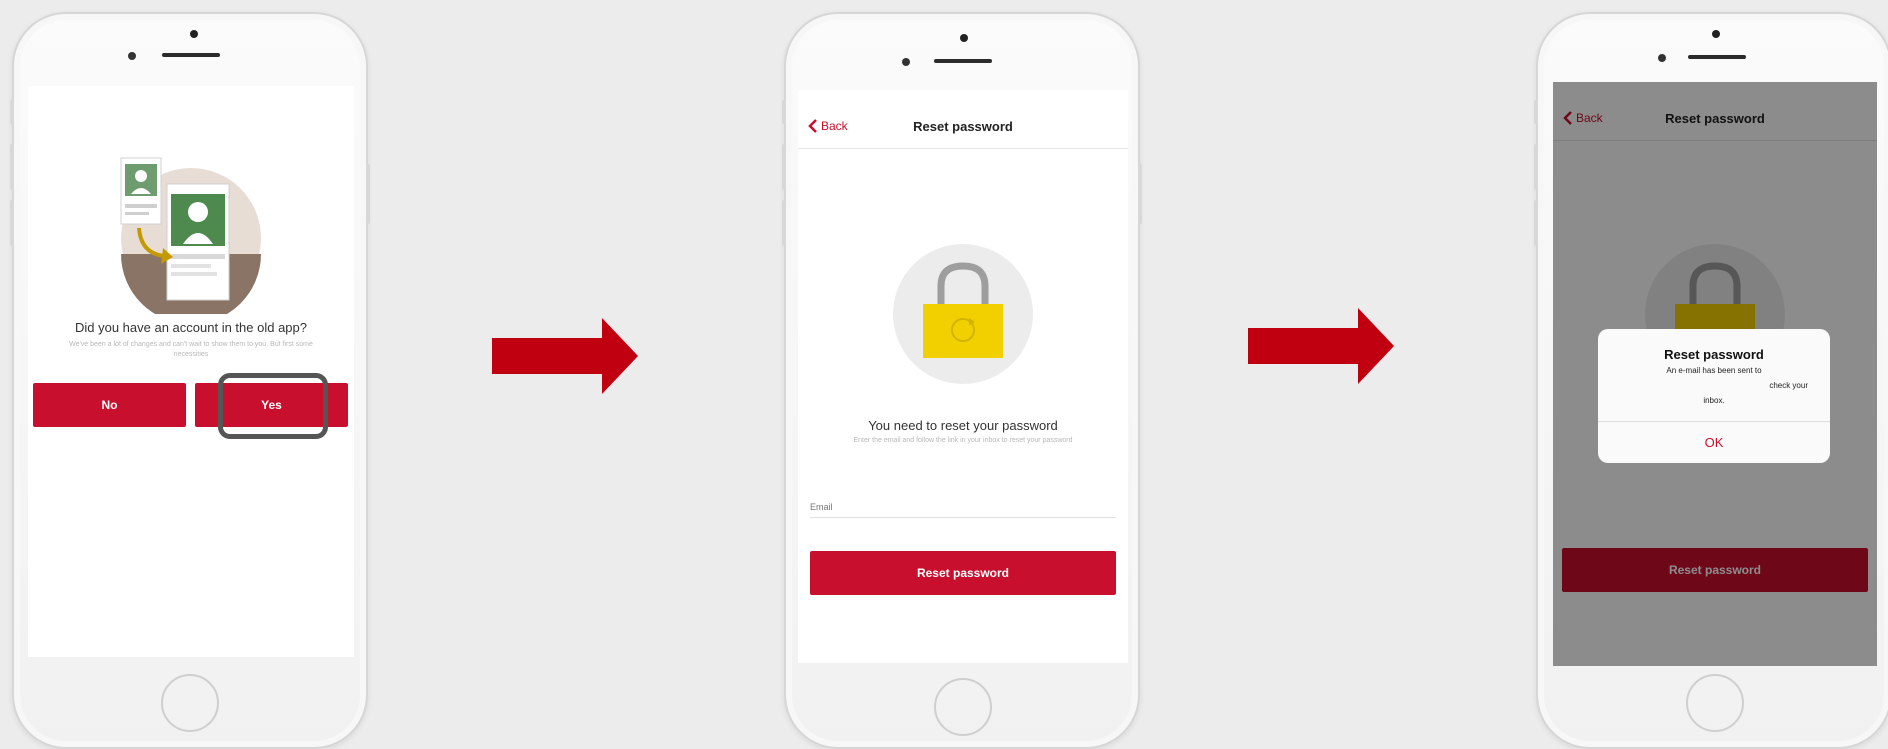  What do you see at coordinates (963, 573) in the screenshot?
I see `reset-password-button: Reset password` at bounding box center [963, 573].